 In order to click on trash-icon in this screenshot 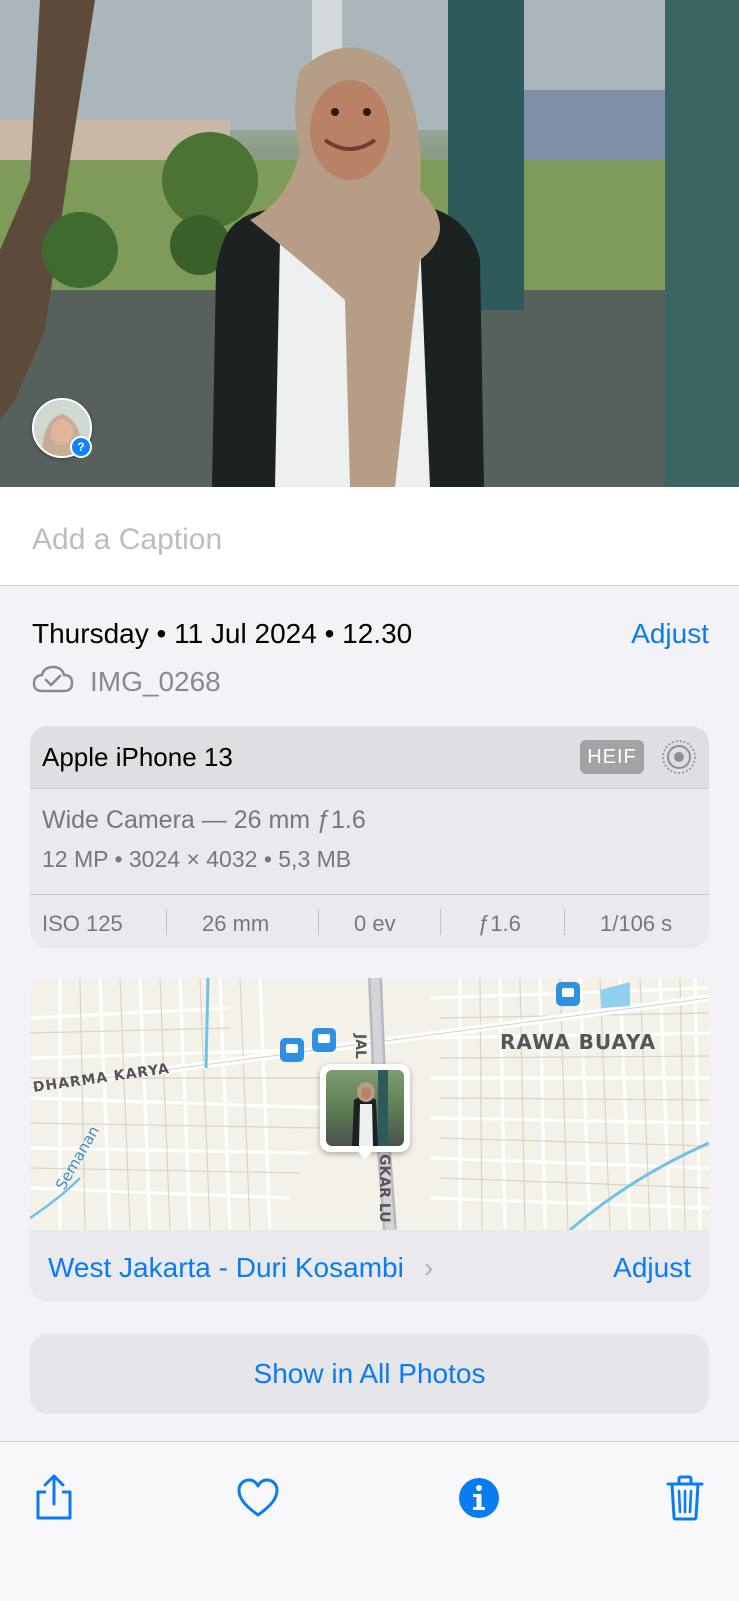, I will do `click(685, 1500)`.